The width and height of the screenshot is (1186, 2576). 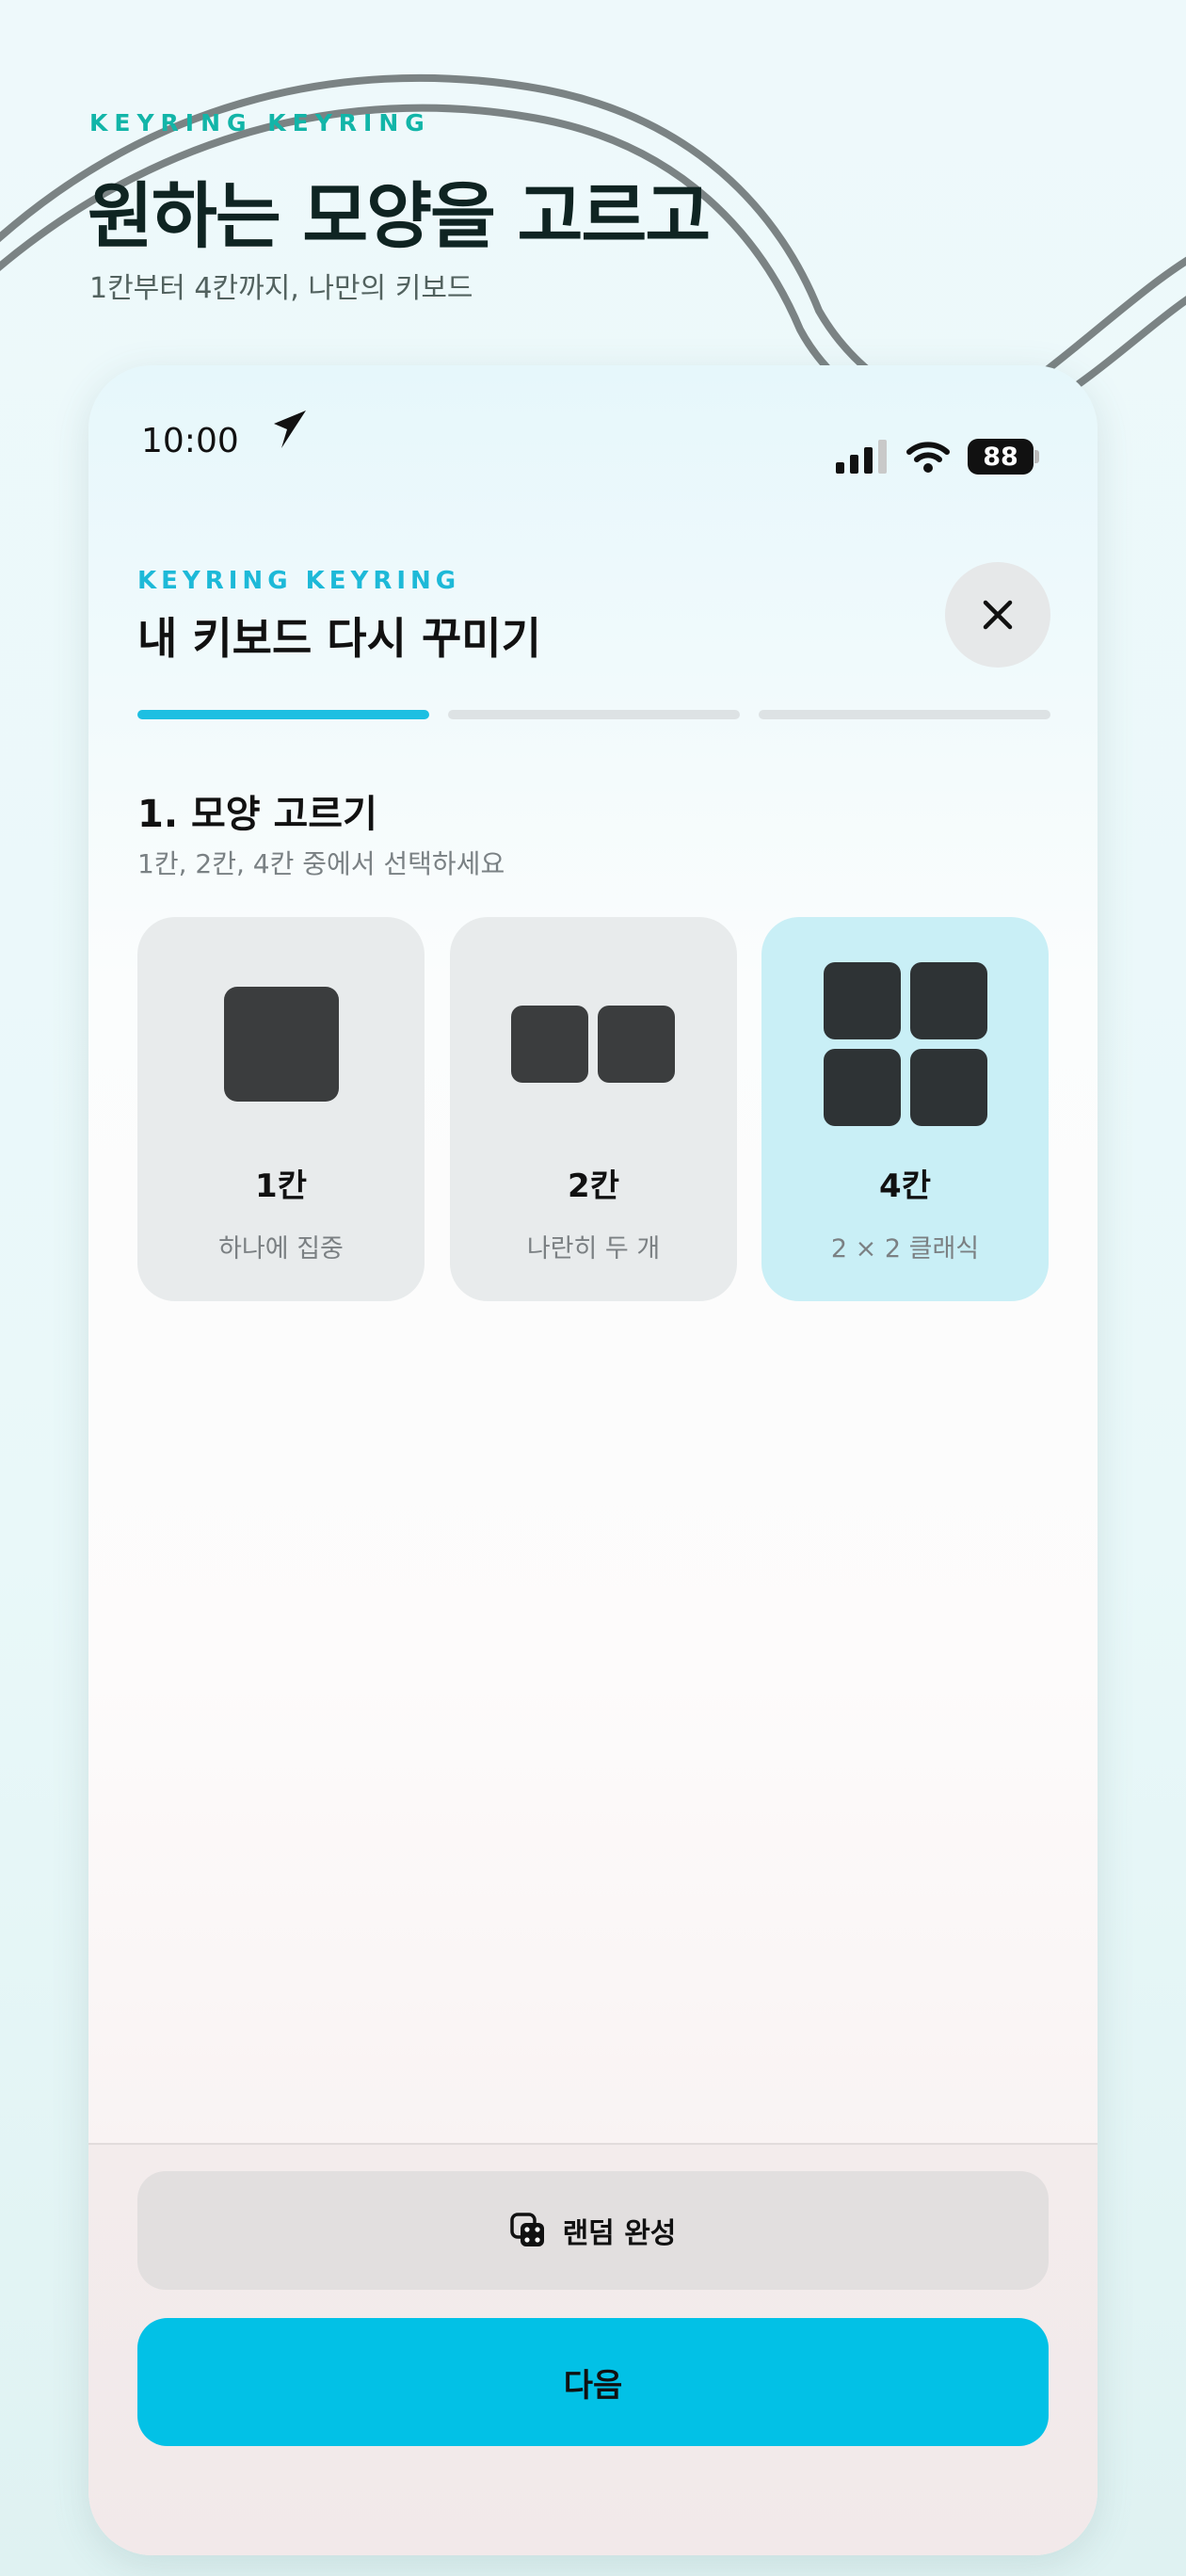 I want to click on shape-option-2: 2칸 나란히 두 개, so click(x=593, y=1109).